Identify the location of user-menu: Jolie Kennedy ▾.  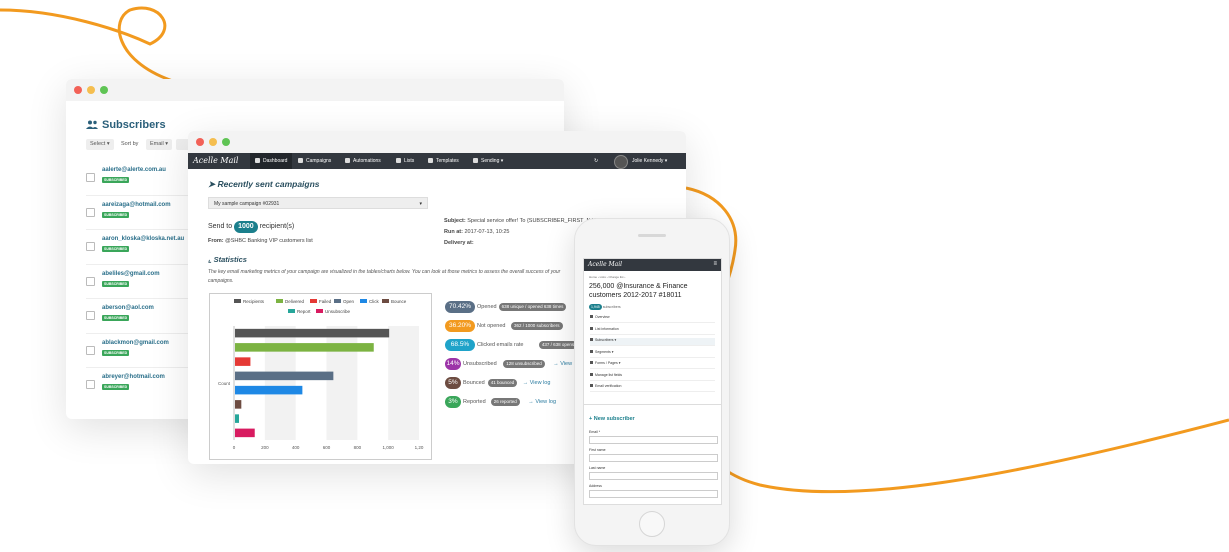
(649, 161).